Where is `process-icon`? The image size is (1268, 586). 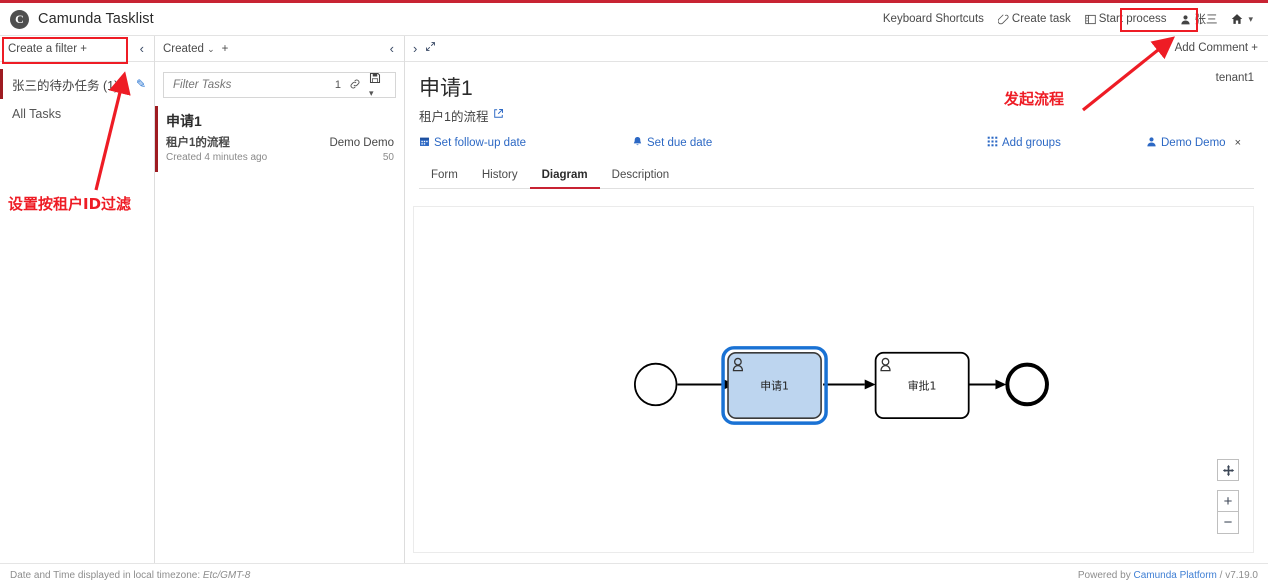 process-icon is located at coordinates (1090, 19).